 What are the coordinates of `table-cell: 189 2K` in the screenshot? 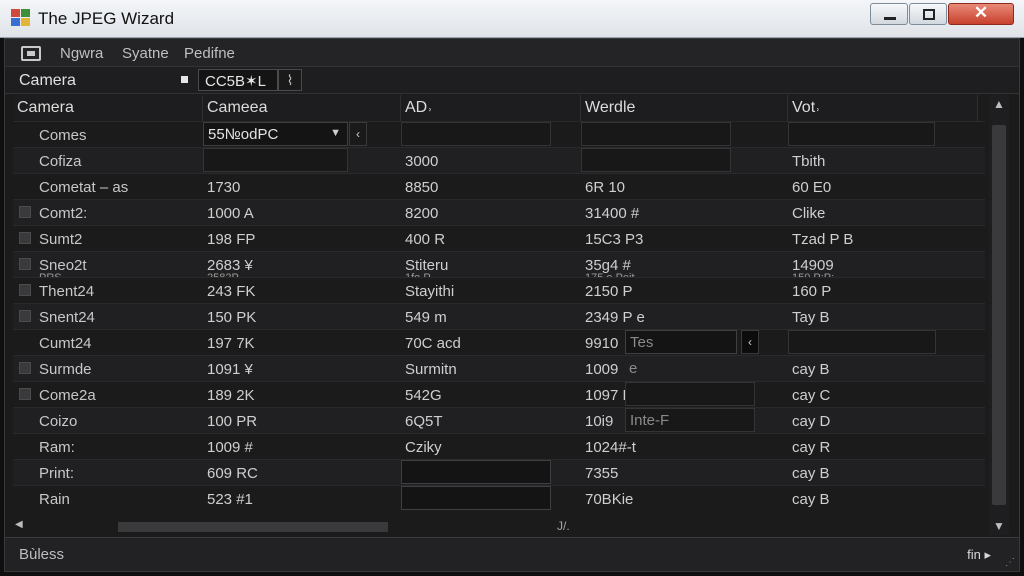 It's located at (302, 395).